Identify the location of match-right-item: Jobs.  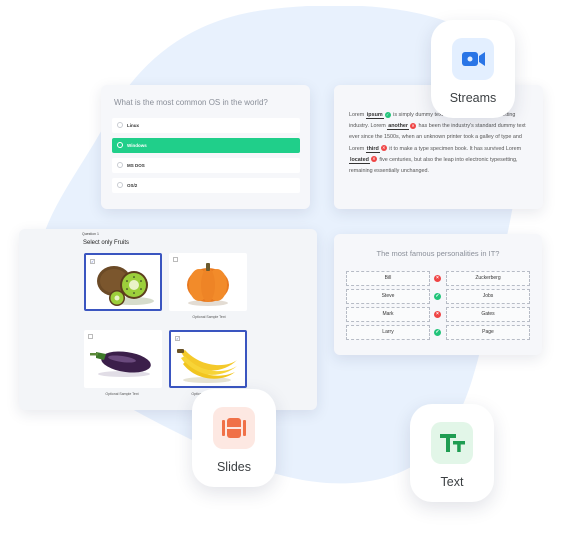
(488, 296).